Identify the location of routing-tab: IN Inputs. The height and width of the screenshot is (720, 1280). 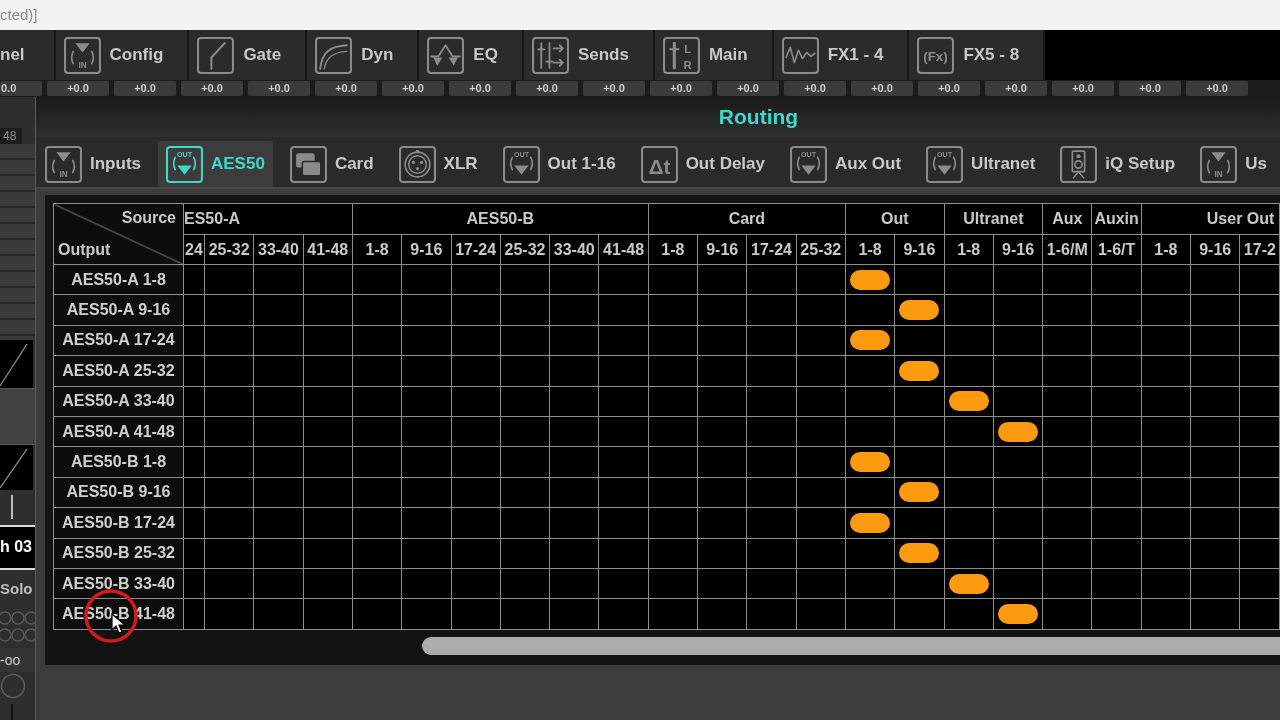
(93, 164).